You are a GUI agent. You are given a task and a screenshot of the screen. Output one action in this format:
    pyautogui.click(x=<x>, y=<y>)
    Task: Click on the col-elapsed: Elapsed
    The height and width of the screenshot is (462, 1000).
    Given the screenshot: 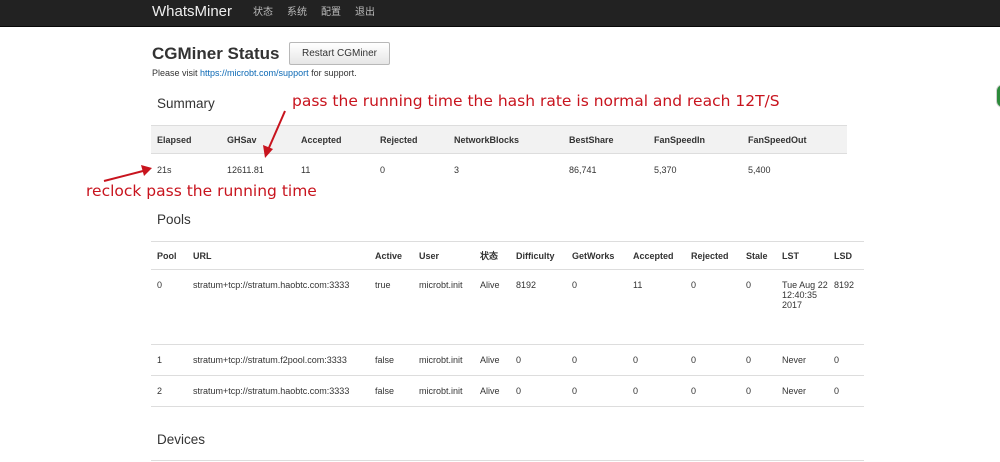 What is the action you would take?
    pyautogui.click(x=186, y=139)
    